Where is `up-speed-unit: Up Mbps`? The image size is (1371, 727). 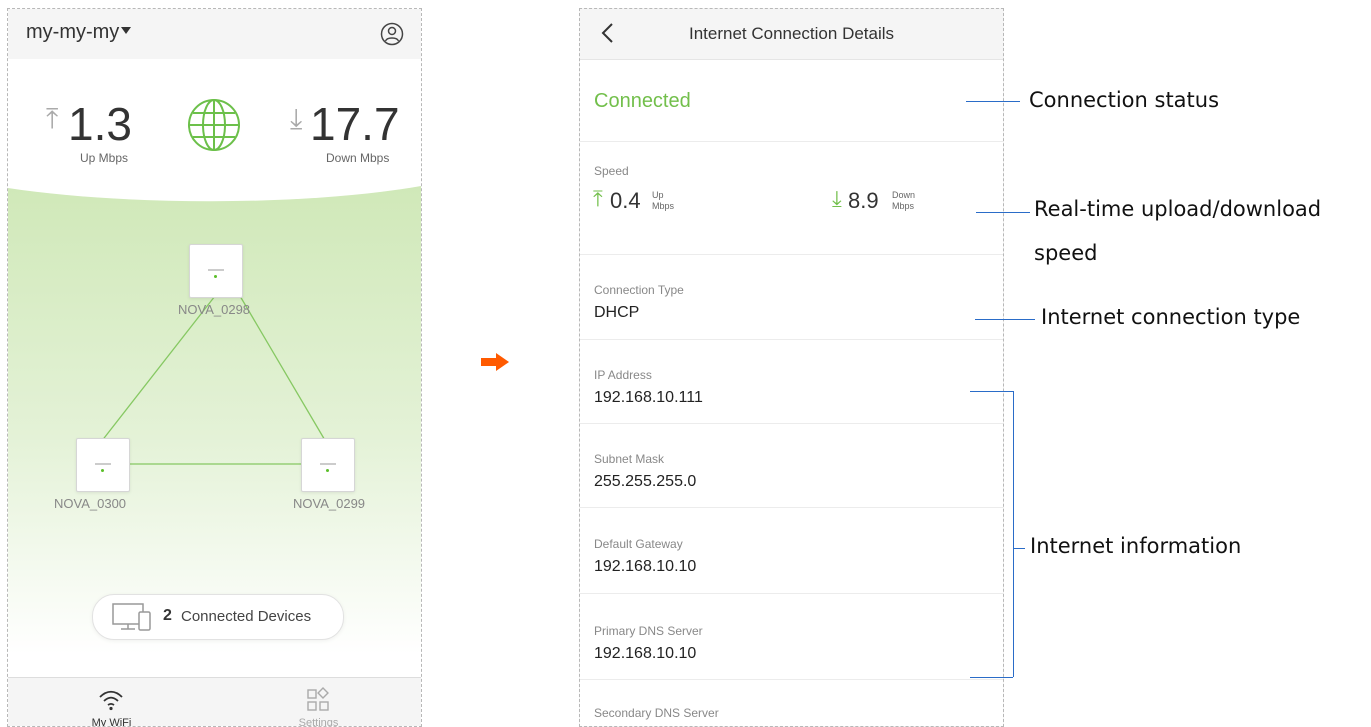
up-speed-unit: Up Mbps is located at coordinates (104, 158).